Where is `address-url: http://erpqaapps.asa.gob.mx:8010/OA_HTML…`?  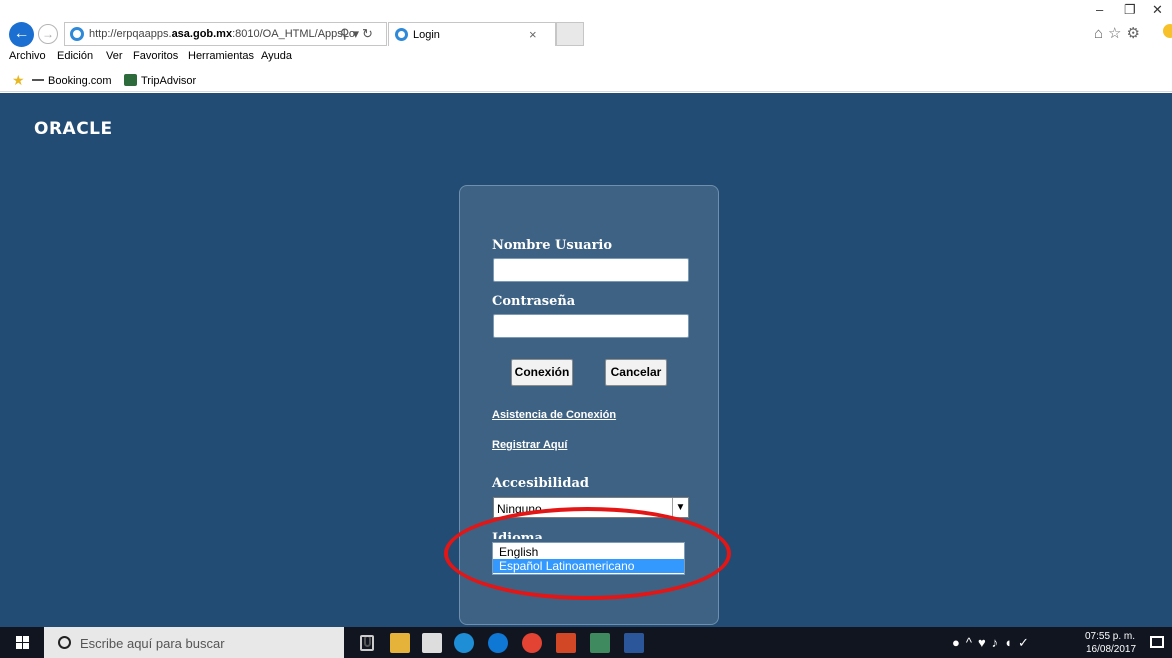
address-url: http://erpqaapps.asa.gob.mx:8010/OA_HTML… is located at coordinates (222, 34).